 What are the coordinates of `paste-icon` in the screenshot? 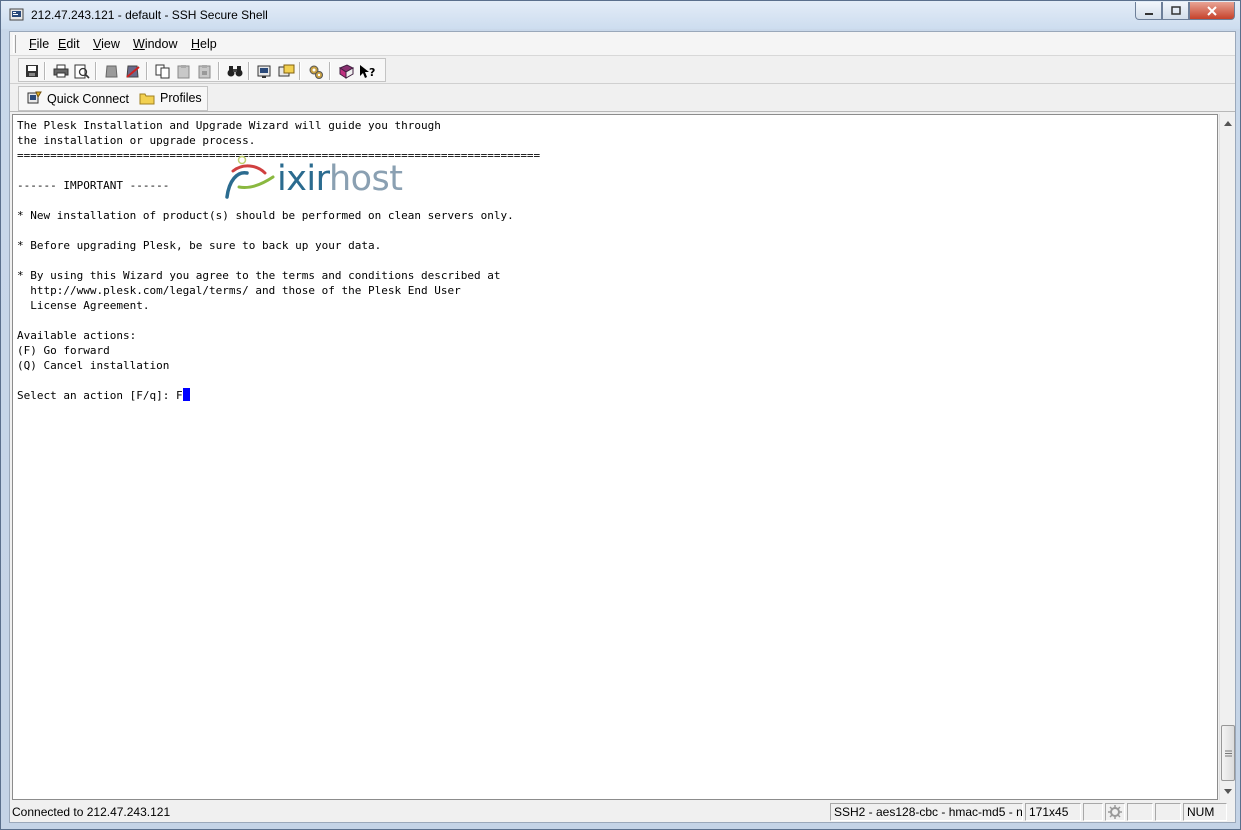 It's located at (183, 71).